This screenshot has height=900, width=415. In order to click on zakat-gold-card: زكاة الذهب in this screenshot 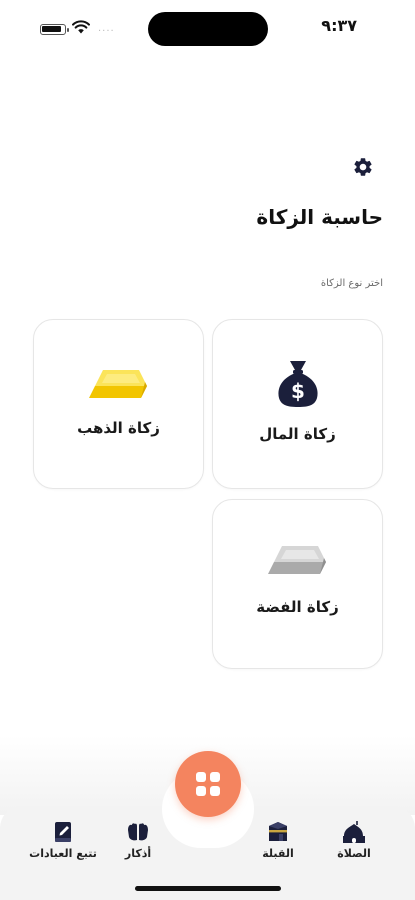, I will do `click(118, 404)`.